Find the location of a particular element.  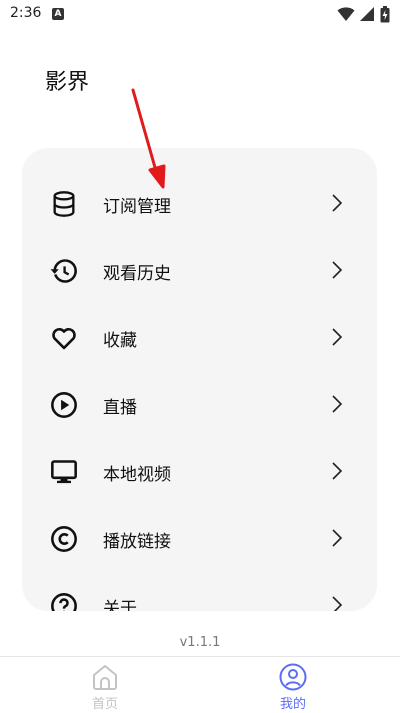

status-icons is located at coordinates (363, 14).